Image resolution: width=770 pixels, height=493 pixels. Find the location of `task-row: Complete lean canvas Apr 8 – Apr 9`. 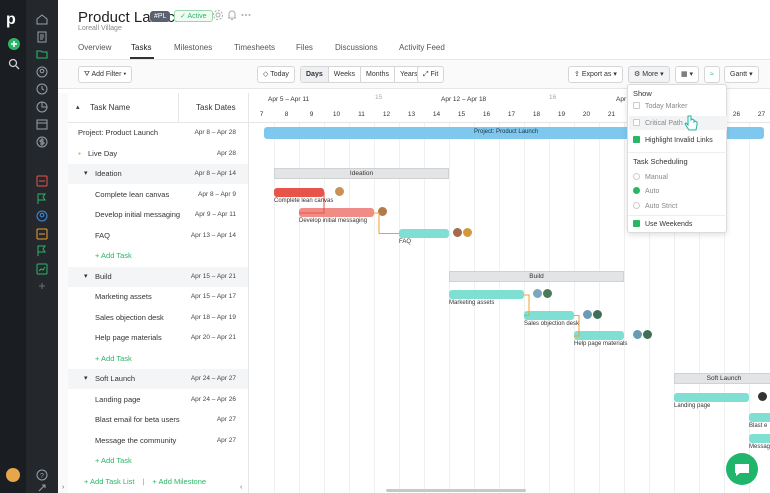

task-row: Complete lean canvas Apr 8 – Apr 9 is located at coordinates (158, 195).